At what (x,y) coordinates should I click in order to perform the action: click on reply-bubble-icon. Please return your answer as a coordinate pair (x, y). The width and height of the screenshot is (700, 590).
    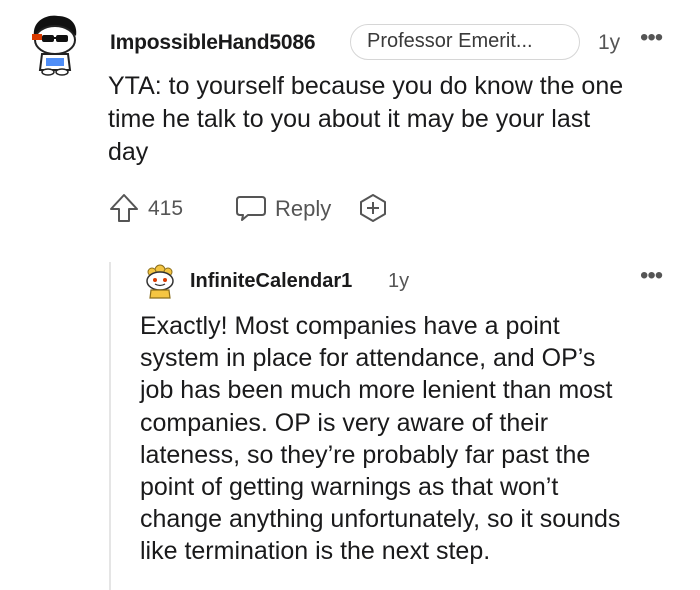
    Looking at the image, I should click on (251, 208).